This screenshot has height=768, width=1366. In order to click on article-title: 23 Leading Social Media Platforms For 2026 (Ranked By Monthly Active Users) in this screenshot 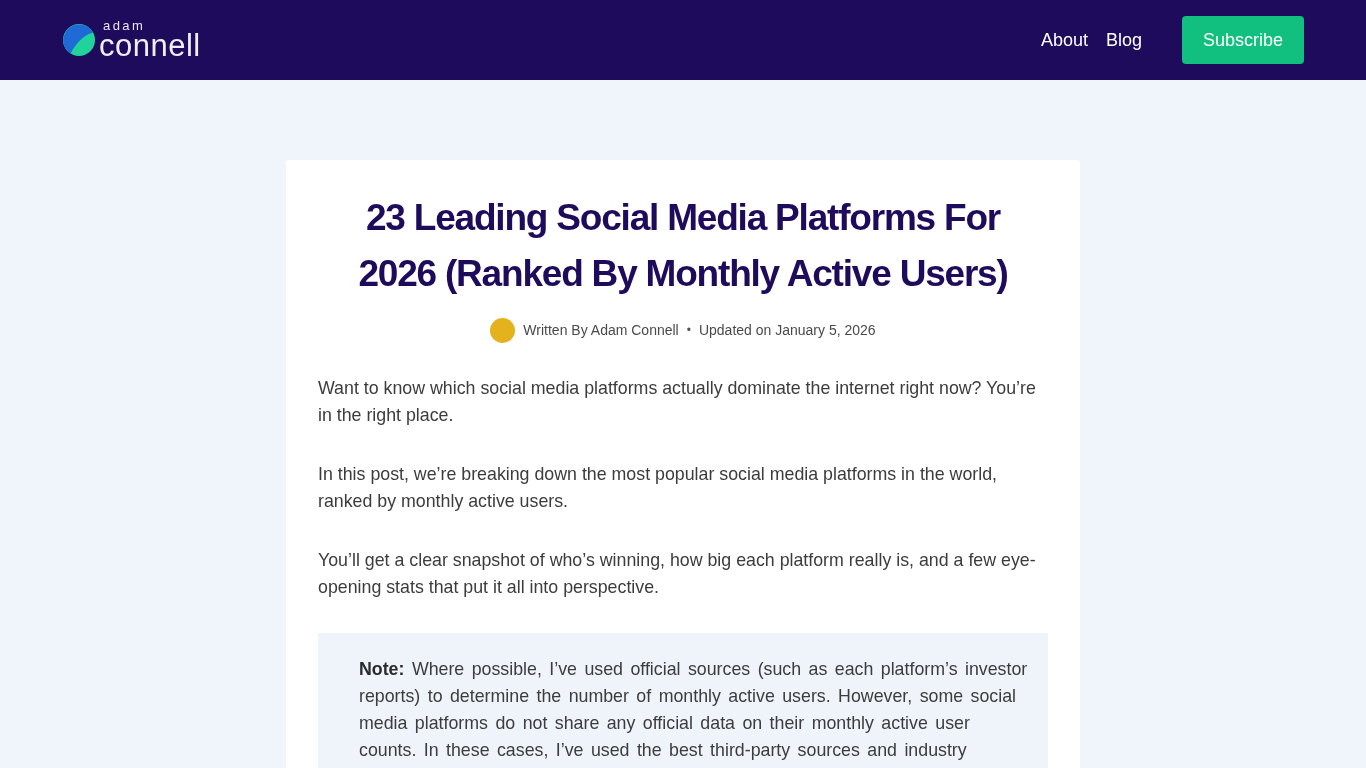, I will do `click(683, 246)`.